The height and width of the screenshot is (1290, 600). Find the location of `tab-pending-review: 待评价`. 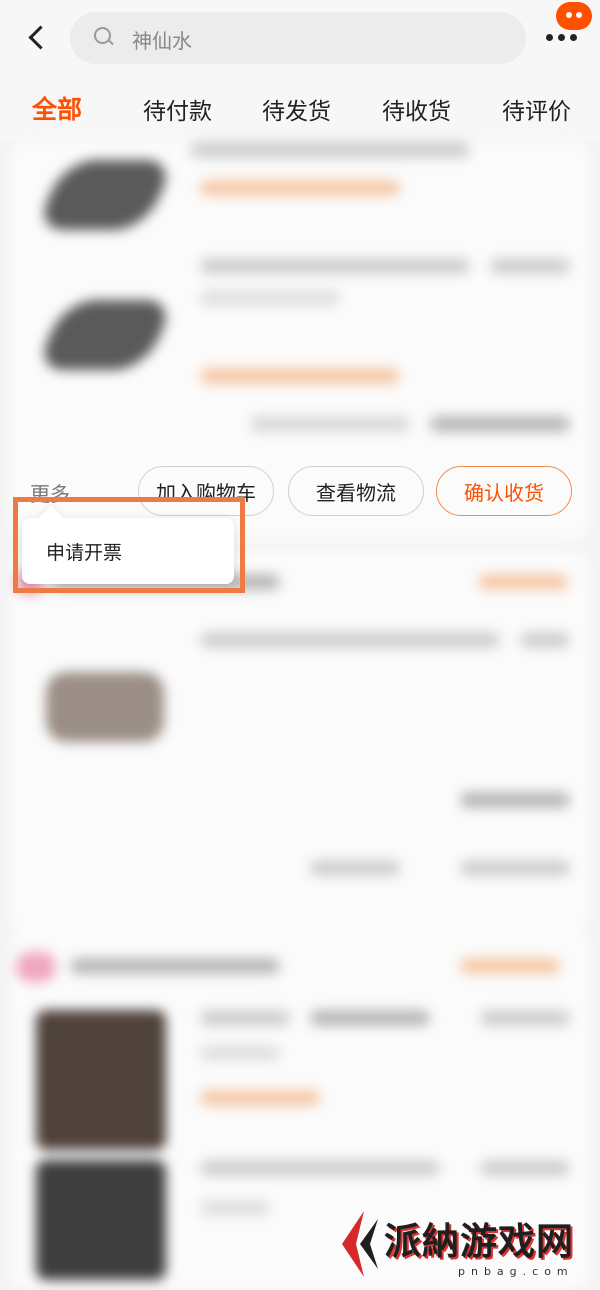

tab-pending-review: 待评价 is located at coordinates (536, 109).